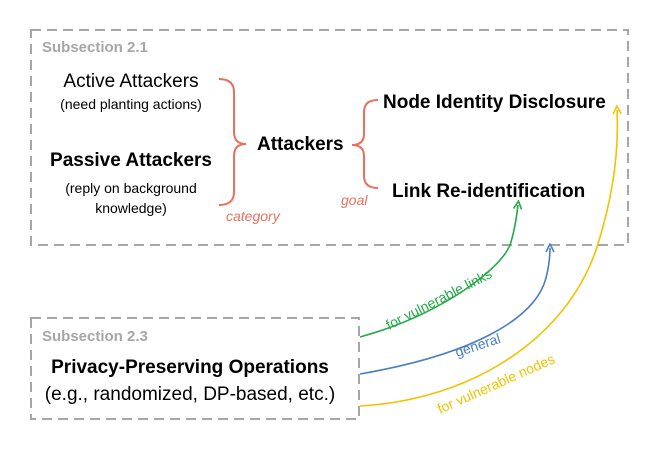  What do you see at coordinates (232, 142) in the screenshot?
I see `category-bracket` at bounding box center [232, 142].